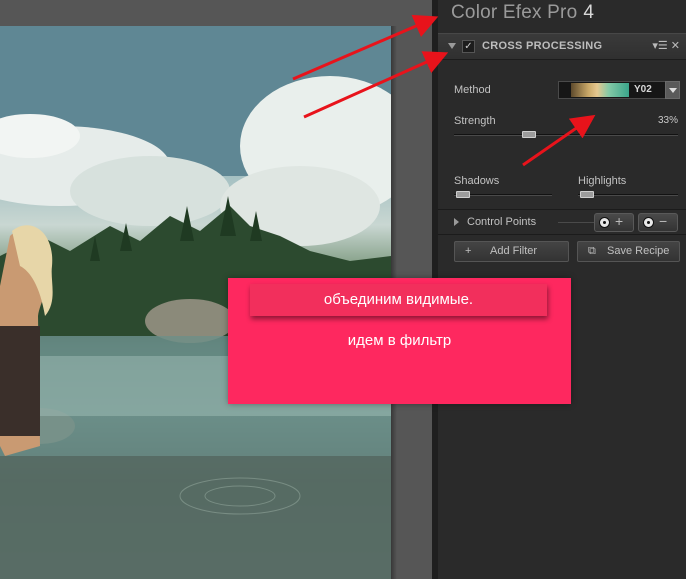  What do you see at coordinates (475, 121) in the screenshot?
I see `strength-label: Strength` at bounding box center [475, 121].